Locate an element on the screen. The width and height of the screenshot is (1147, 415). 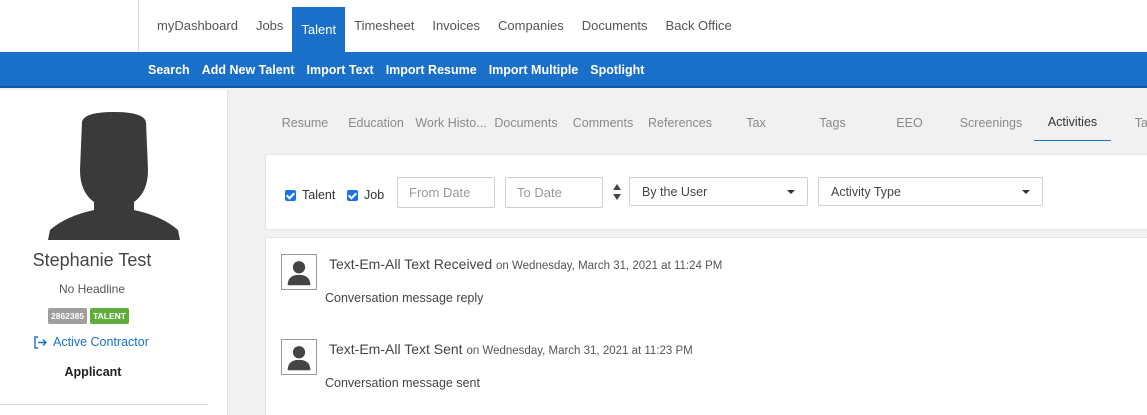
nav-invoices: Invoices is located at coordinates (456, 25).